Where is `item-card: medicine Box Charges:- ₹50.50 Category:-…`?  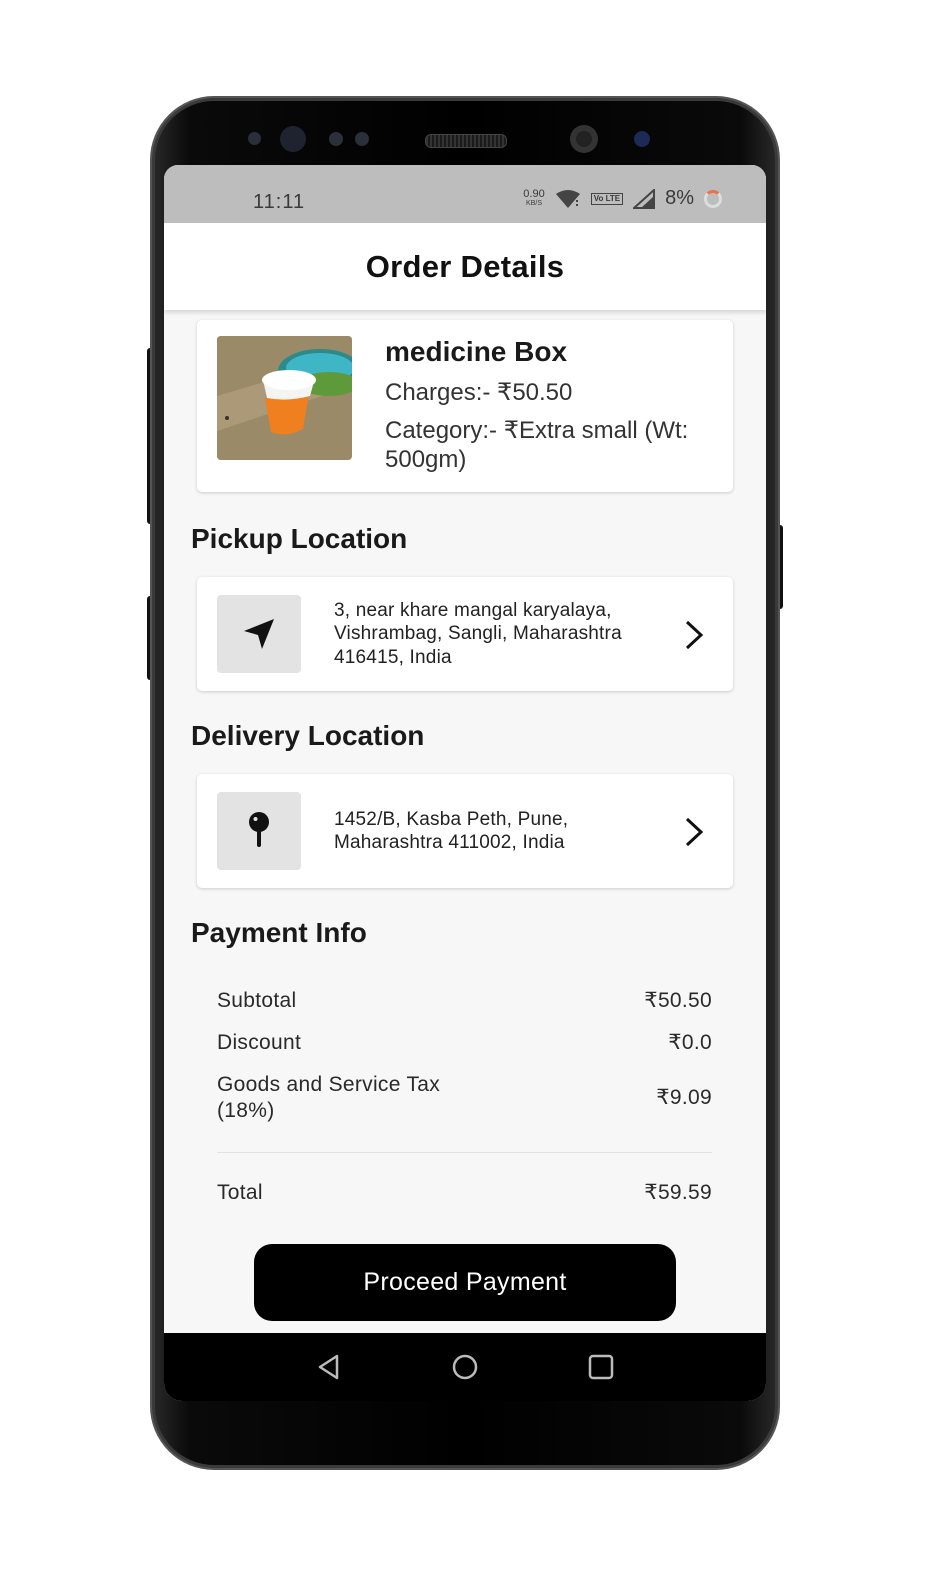
item-card: medicine Box Charges:- ₹50.50 Category:-… is located at coordinates (465, 406).